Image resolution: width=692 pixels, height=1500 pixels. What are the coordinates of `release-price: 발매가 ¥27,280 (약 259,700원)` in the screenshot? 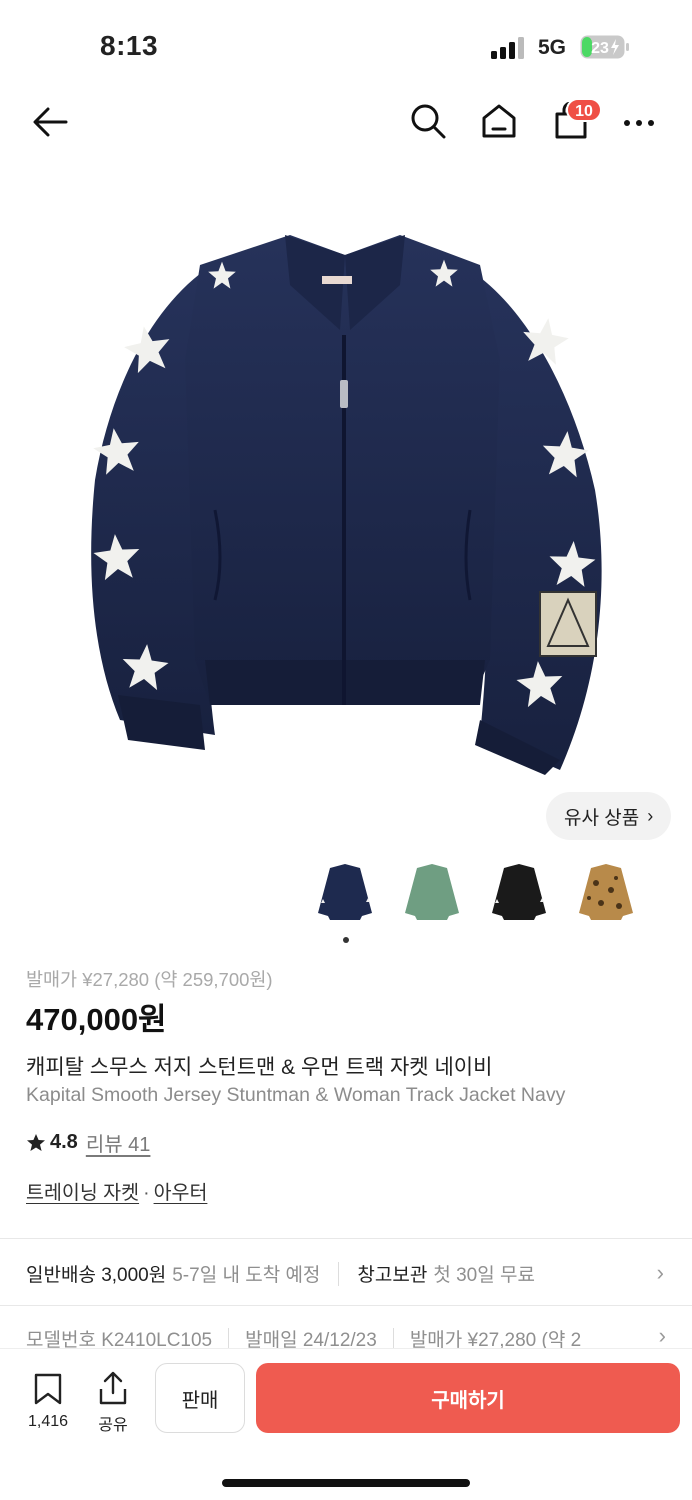 It's located at (149, 979).